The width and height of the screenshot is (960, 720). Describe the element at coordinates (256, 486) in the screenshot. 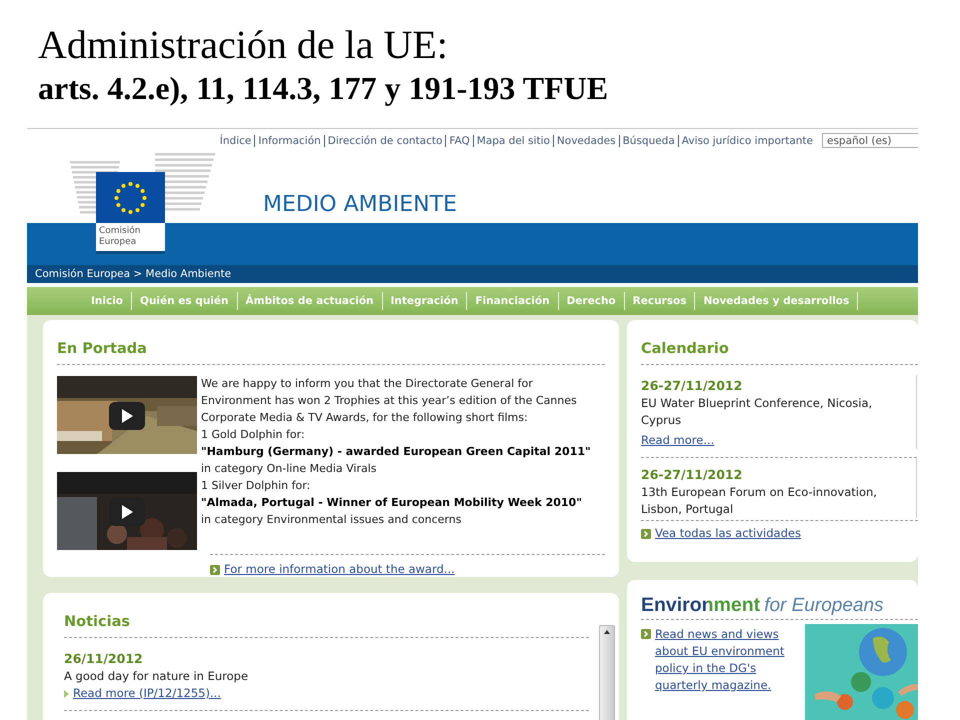

I see `body-text: 1 Silver Dolphin for:` at that location.